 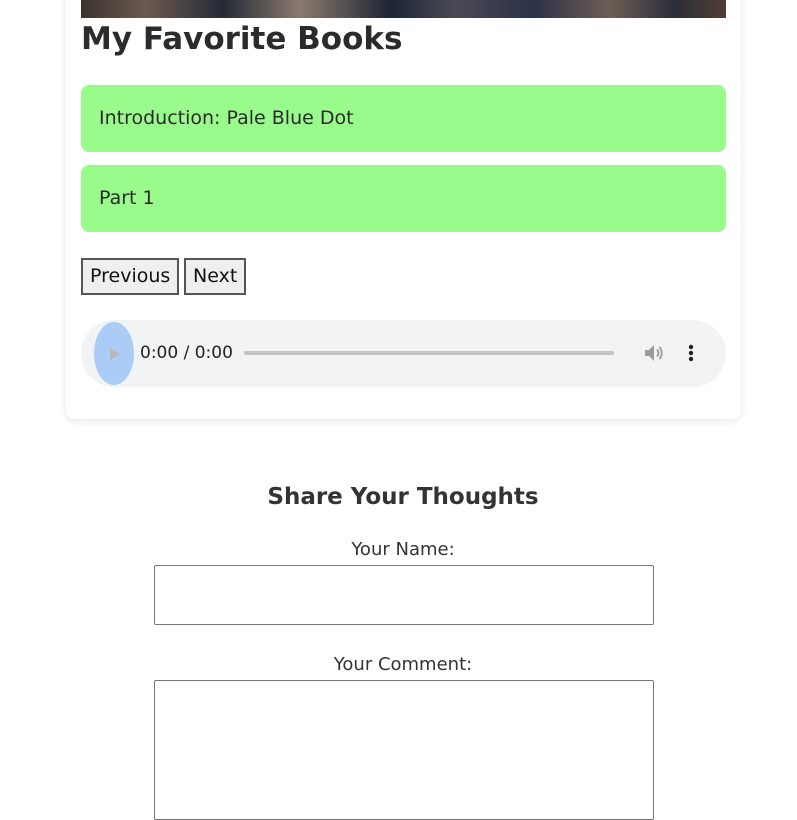 I want to click on more-options-icon, so click(x=691, y=353).